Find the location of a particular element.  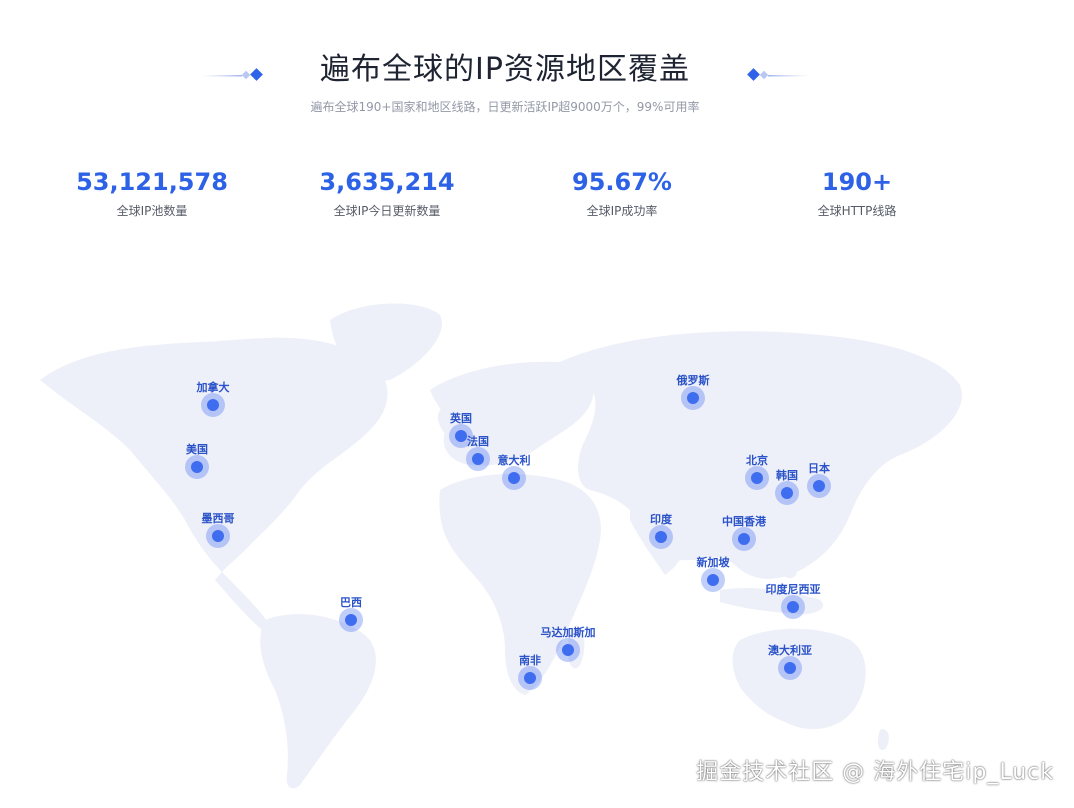

marker-label: 印度尼西亚 is located at coordinates (793, 589).